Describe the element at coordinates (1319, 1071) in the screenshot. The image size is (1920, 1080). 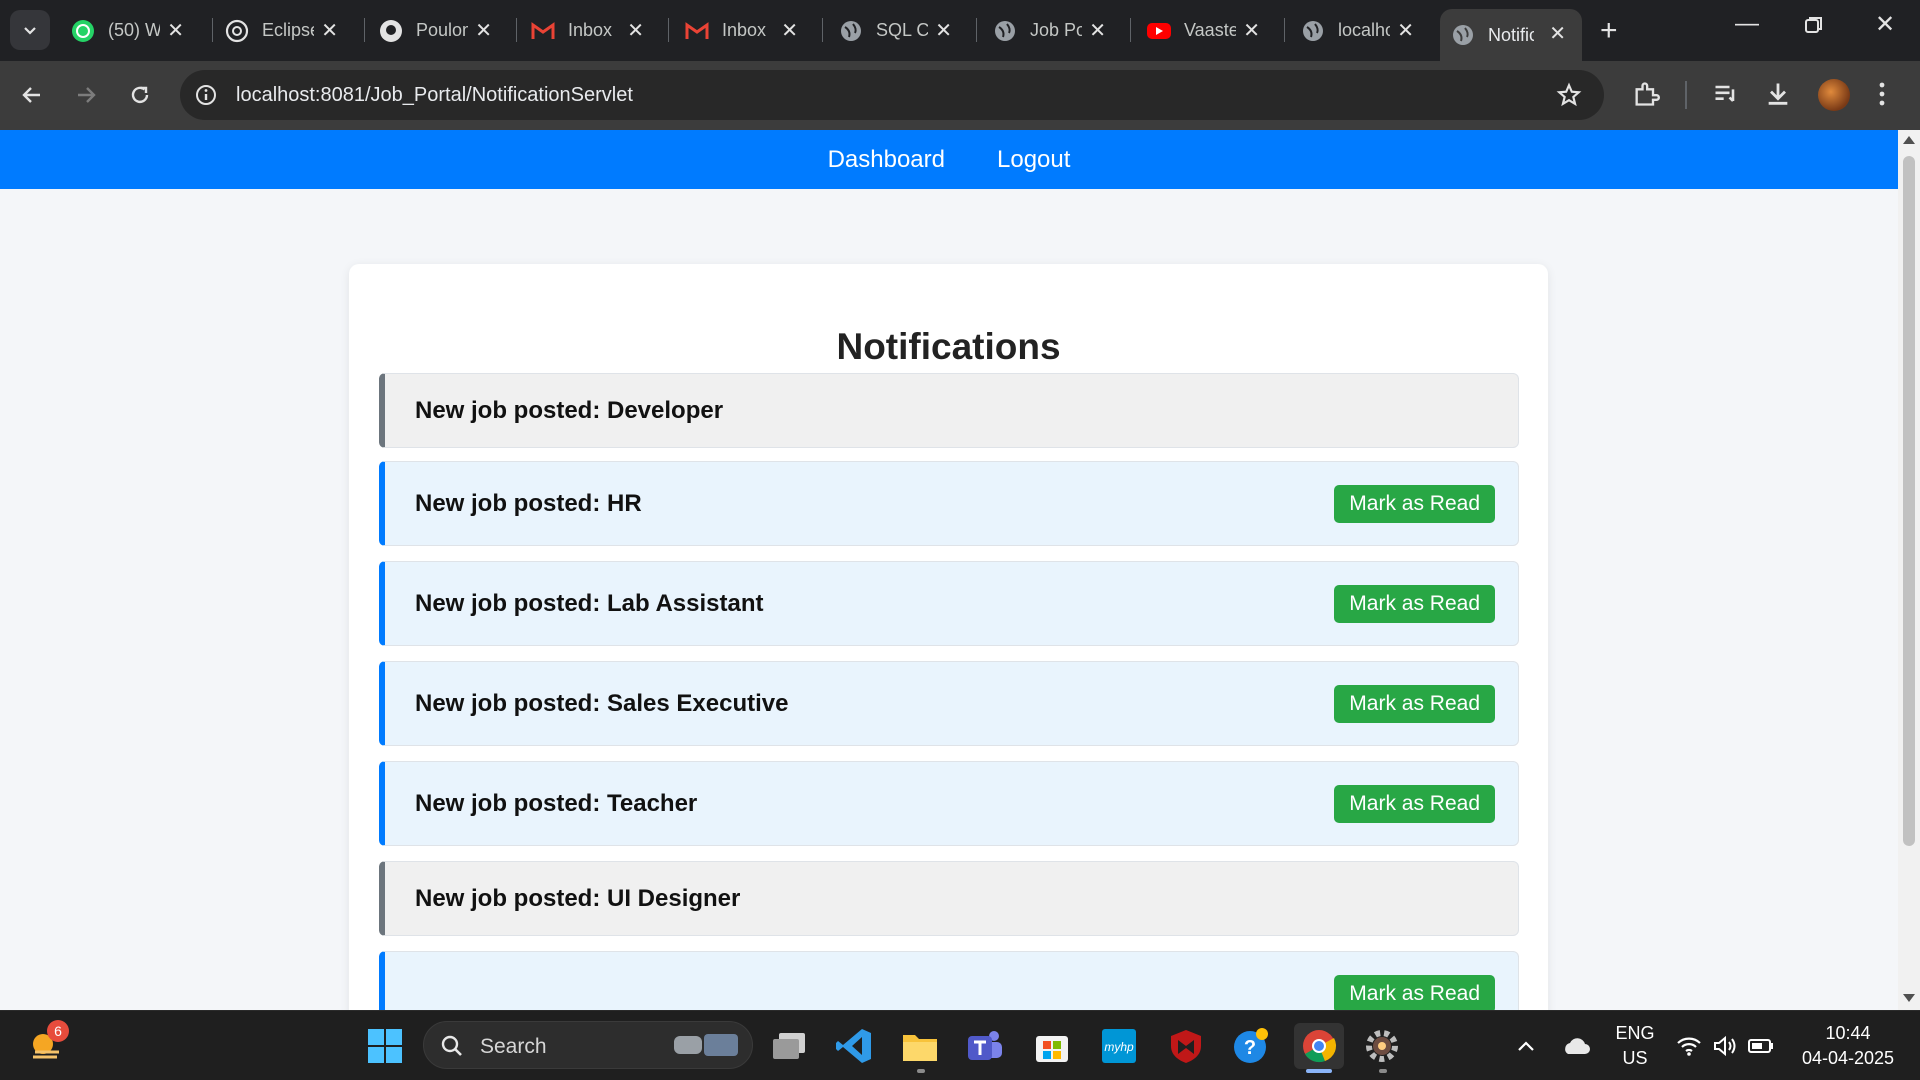
I see `active-app-indicator` at that location.